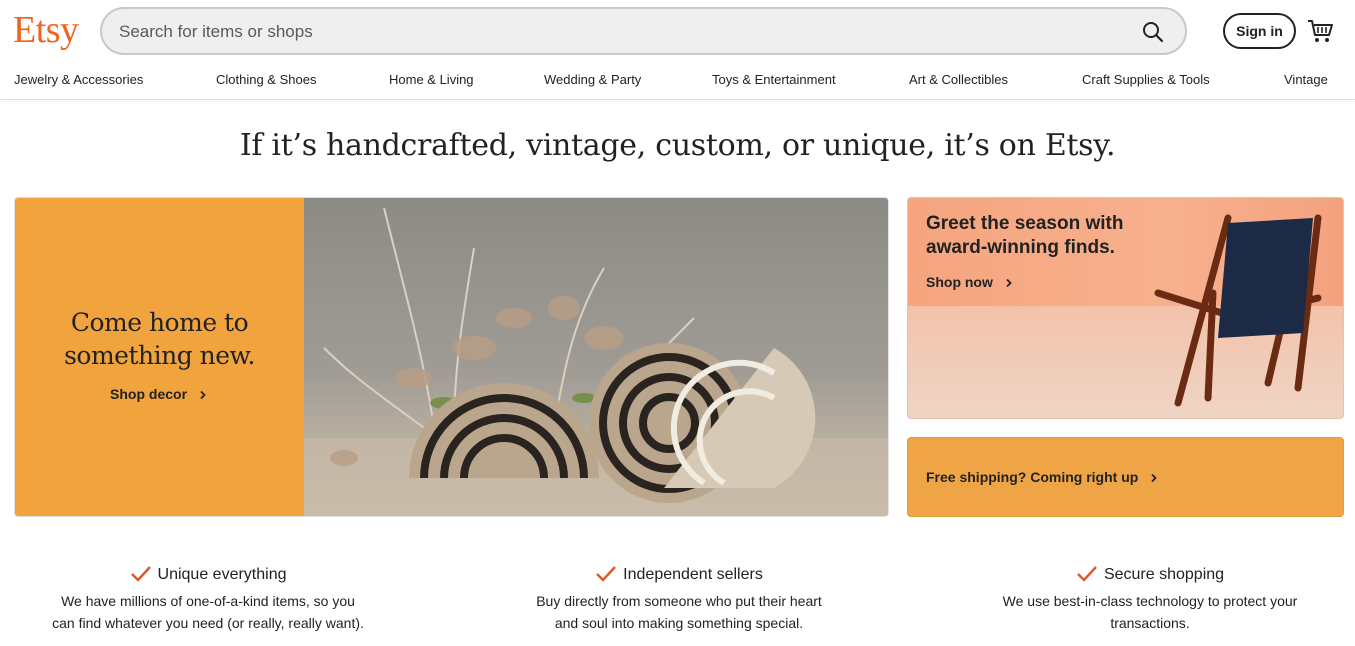  What do you see at coordinates (78, 79) in the screenshot?
I see `nav-item-jewelry: Jewelry & Accessories` at bounding box center [78, 79].